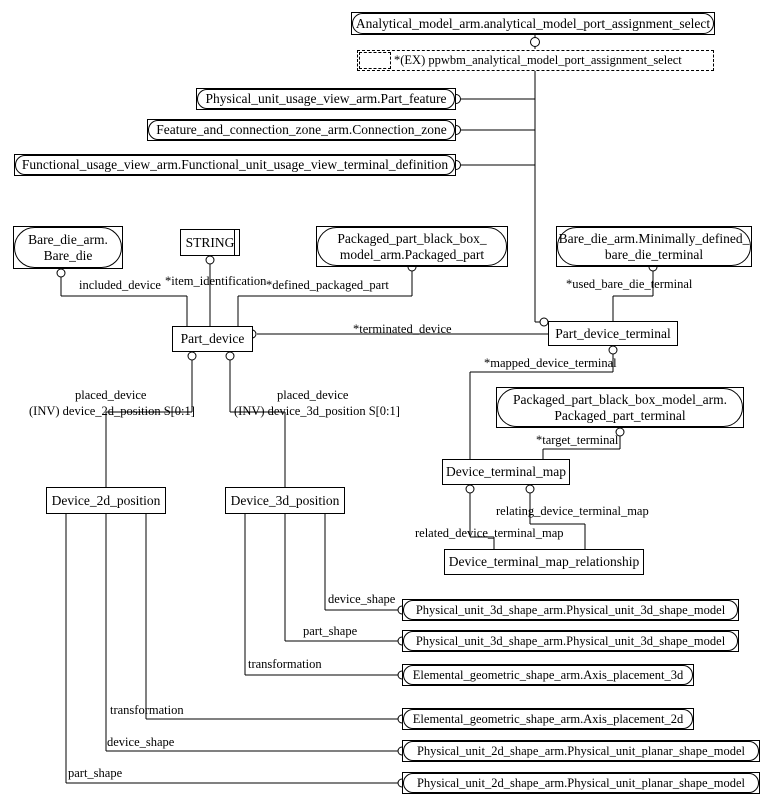 The width and height of the screenshot is (774, 806). What do you see at coordinates (95, 773) in the screenshot?
I see `label-part-shape-2d: part_shape` at bounding box center [95, 773].